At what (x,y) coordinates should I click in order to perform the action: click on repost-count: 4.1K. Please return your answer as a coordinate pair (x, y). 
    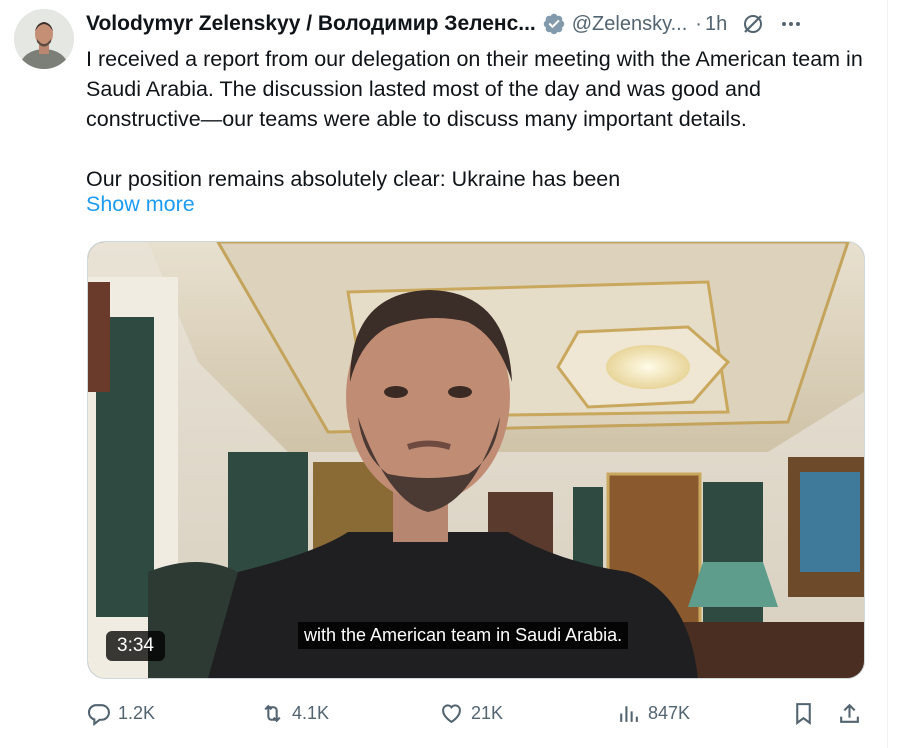
    Looking at the image, I should click on (311, 712).